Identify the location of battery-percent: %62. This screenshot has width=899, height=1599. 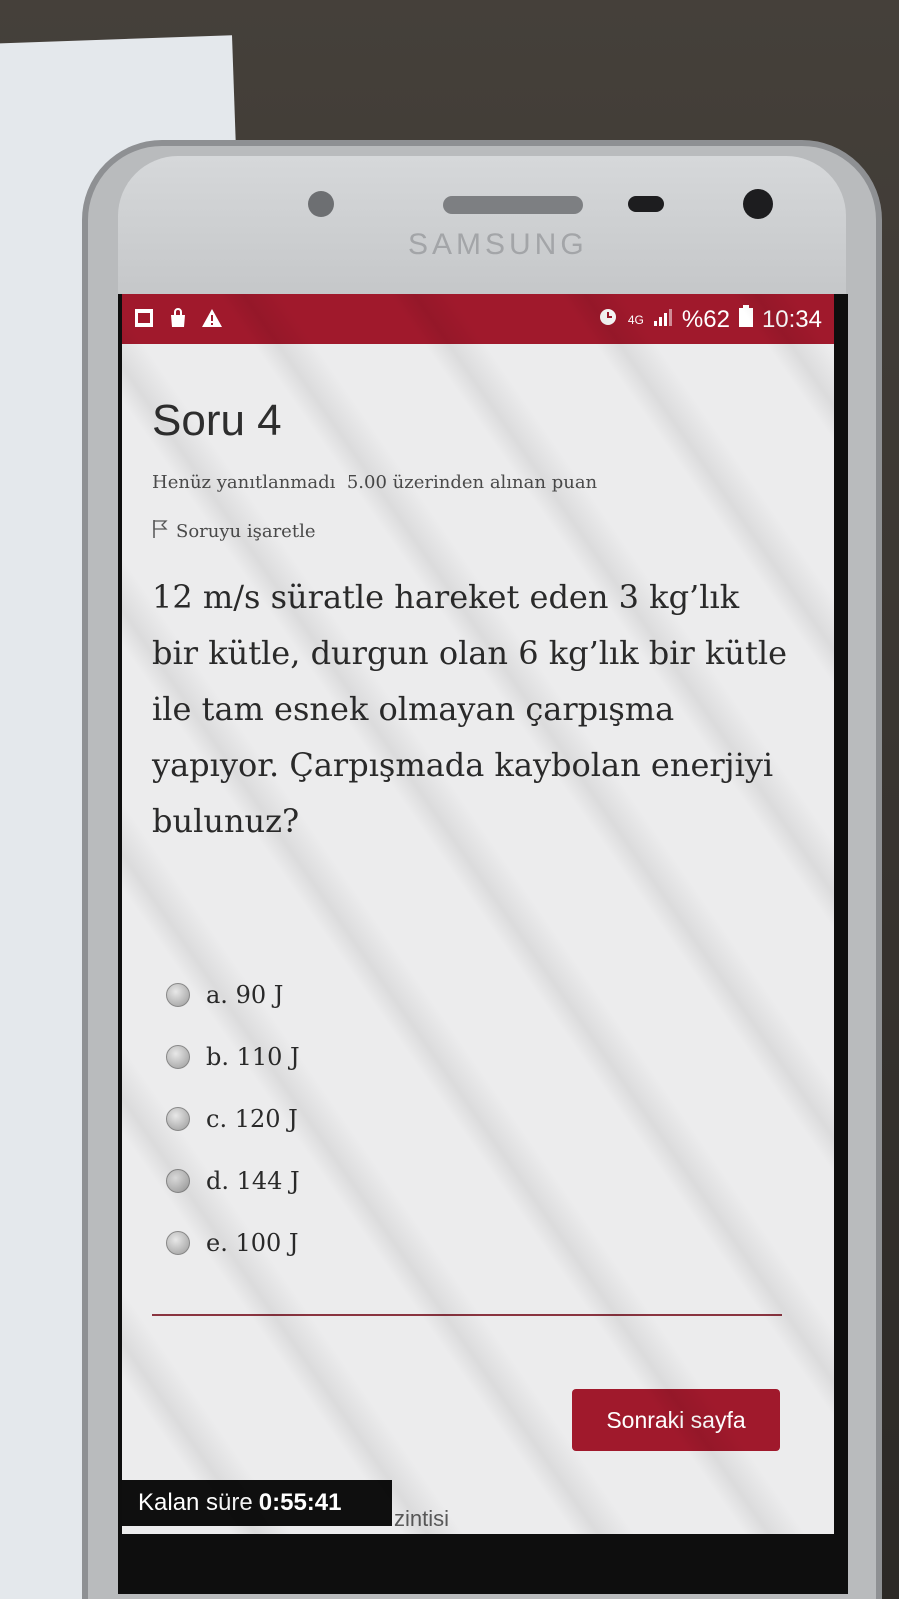
(705, 319).